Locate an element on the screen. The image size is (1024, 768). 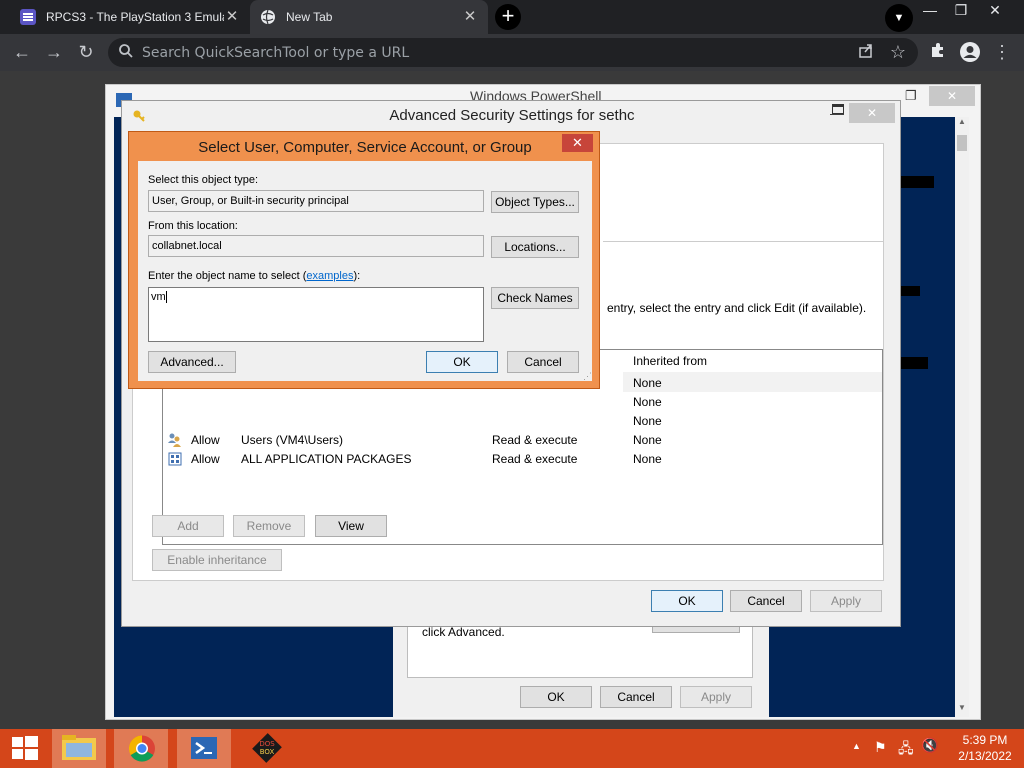
network-icon: 🖧 is located at coordinates (906, 750).